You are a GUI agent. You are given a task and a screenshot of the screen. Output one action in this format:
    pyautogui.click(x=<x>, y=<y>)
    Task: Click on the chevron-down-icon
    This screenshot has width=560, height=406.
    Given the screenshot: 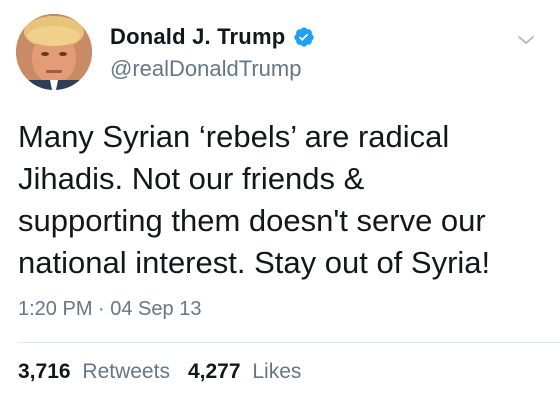 What is the action you would take?
    pyautogui.click(x=526, y=40)
    